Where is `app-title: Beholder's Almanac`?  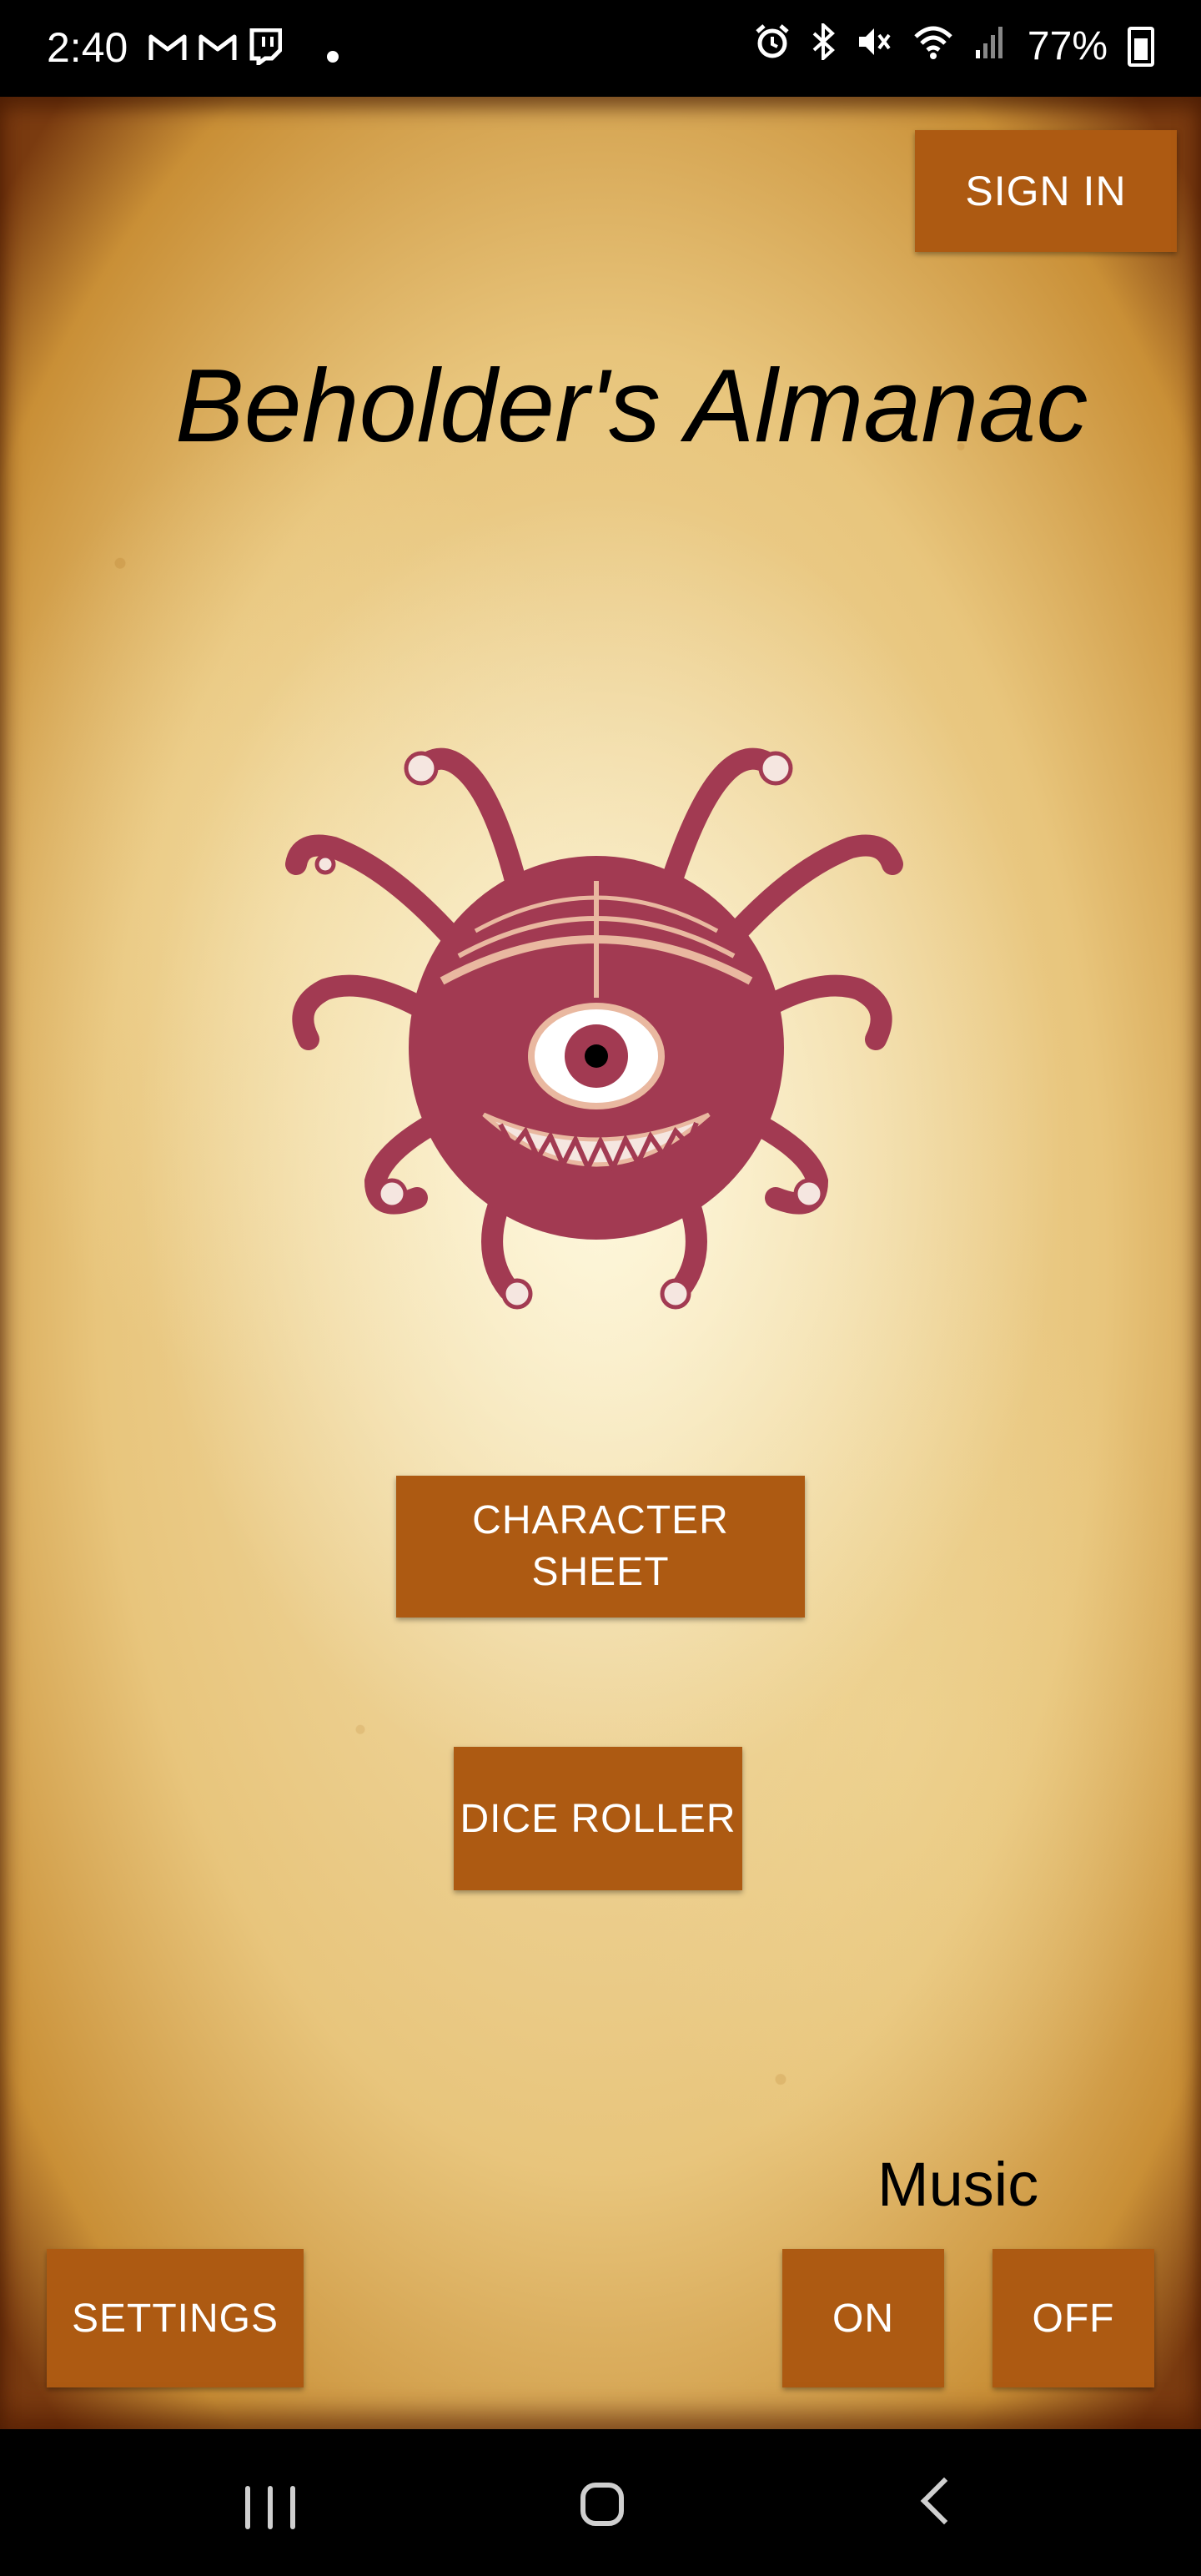
app-title: Beholder's Almanac is located at coordinates (632, 406).